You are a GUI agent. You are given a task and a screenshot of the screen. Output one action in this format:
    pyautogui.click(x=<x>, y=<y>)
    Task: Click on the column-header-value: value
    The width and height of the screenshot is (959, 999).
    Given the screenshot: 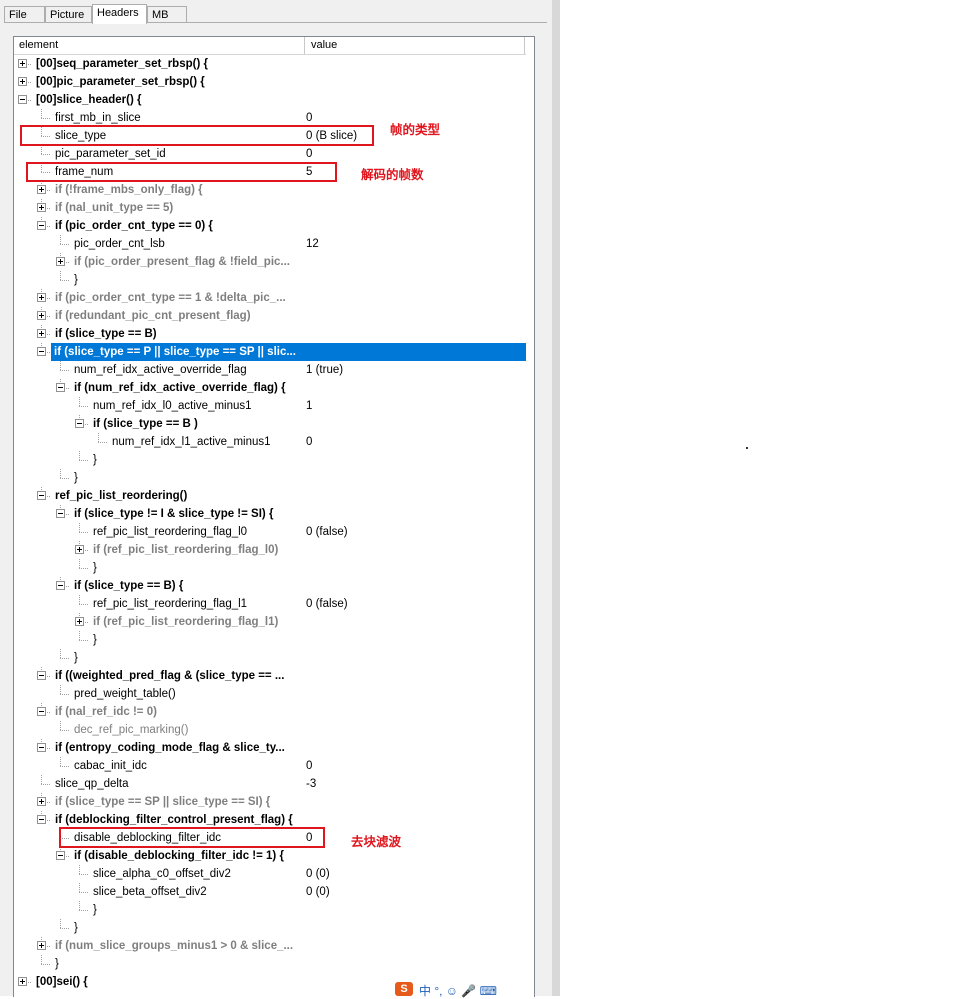 What is the action you would take?
    pyautogui.click(x=416, y=45)
    